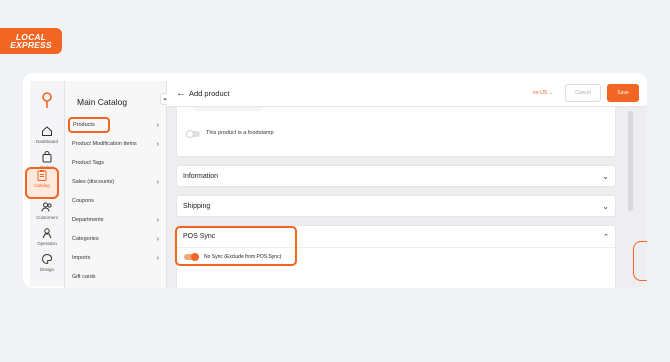 Image resolution: width=670 pixels, height=362 pixels. Describe the element at coordinates (181, 94) in the screenshot. I see `back-arrow-icon: ←` at that location.